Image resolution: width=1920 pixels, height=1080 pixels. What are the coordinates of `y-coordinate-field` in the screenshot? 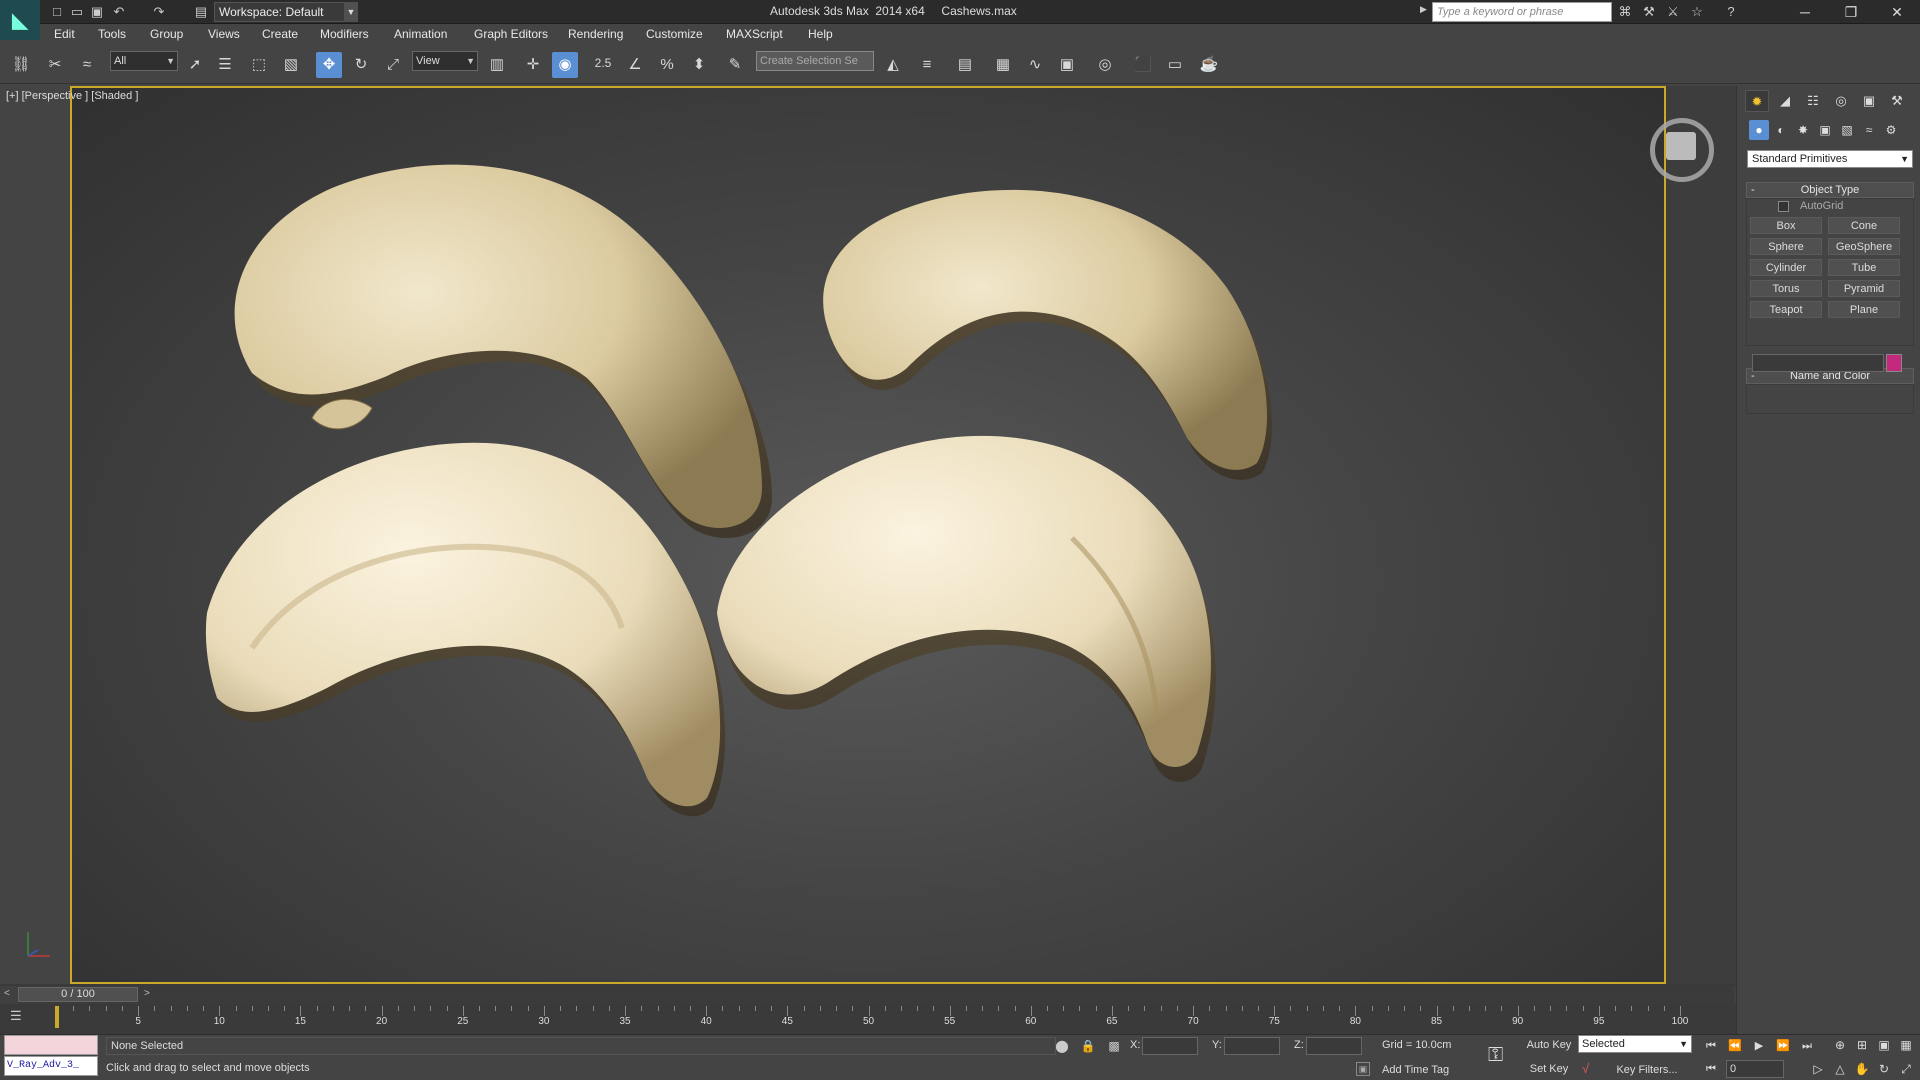 It's located at (1252, 1046).